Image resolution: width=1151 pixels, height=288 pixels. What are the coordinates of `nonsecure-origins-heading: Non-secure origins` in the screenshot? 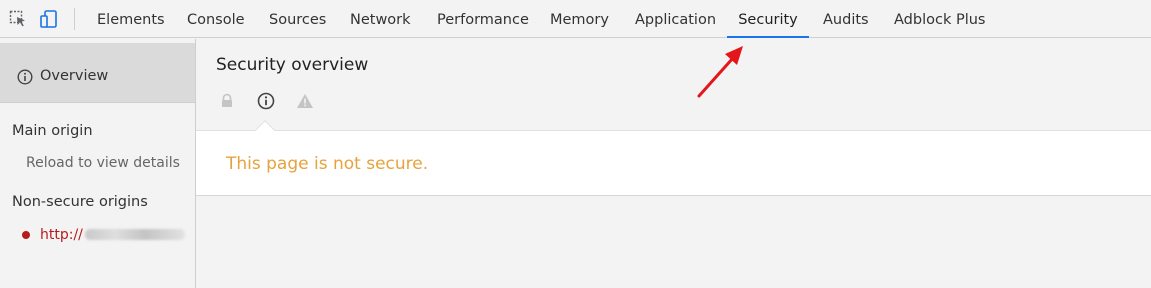 It's located at (80, 202).